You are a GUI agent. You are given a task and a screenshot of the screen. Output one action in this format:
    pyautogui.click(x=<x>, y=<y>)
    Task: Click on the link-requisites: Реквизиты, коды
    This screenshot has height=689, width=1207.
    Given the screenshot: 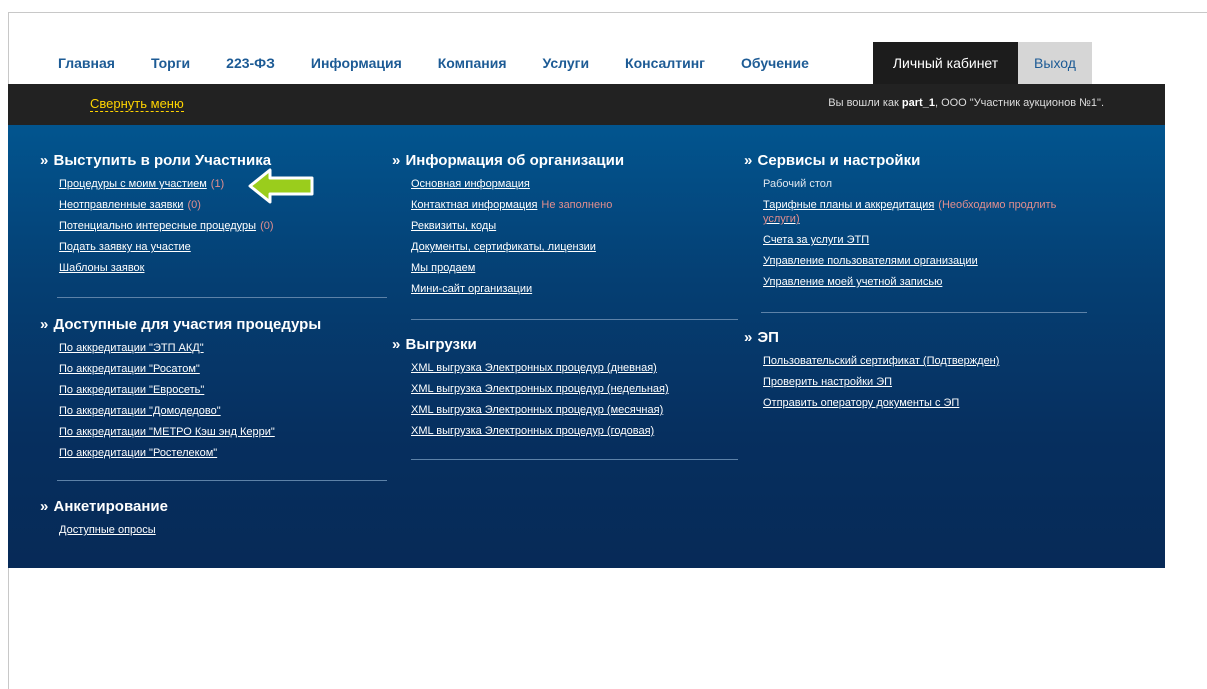 What is the action you would take?
    pyautogui.click(x=517, y=226)
    